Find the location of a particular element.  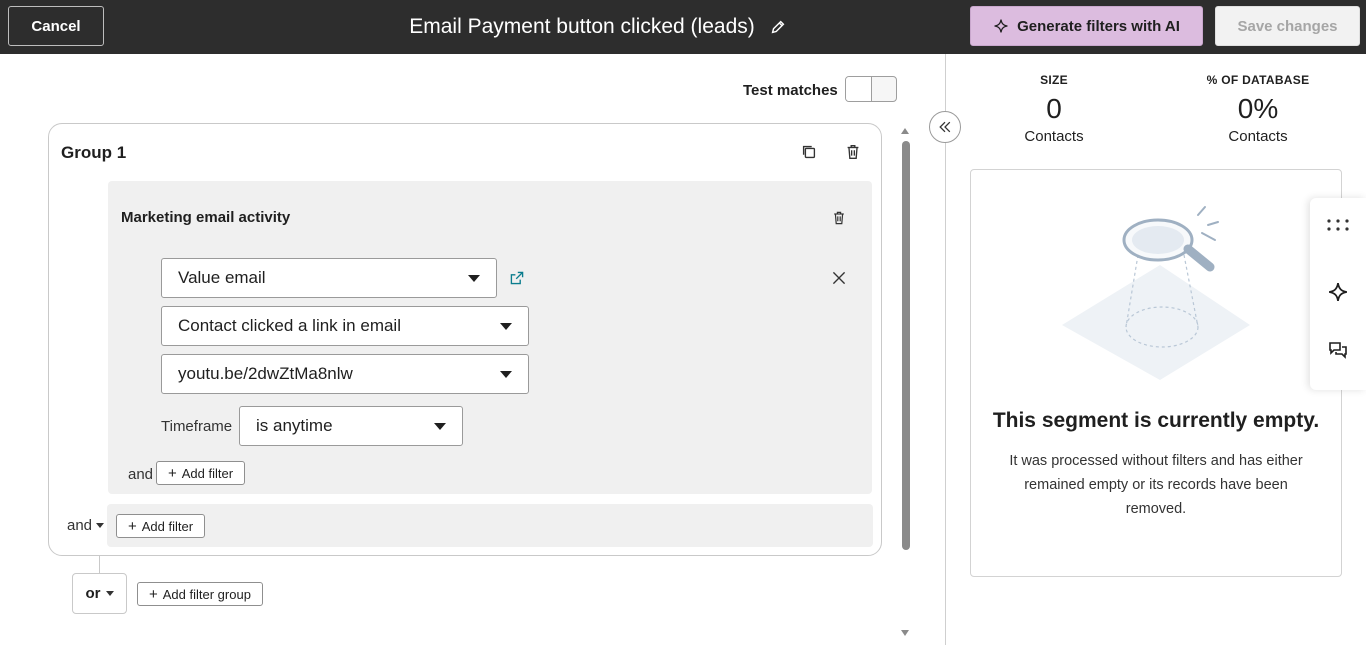

add-filter-group-label: Add filter group is located at coordinates (206, 594).